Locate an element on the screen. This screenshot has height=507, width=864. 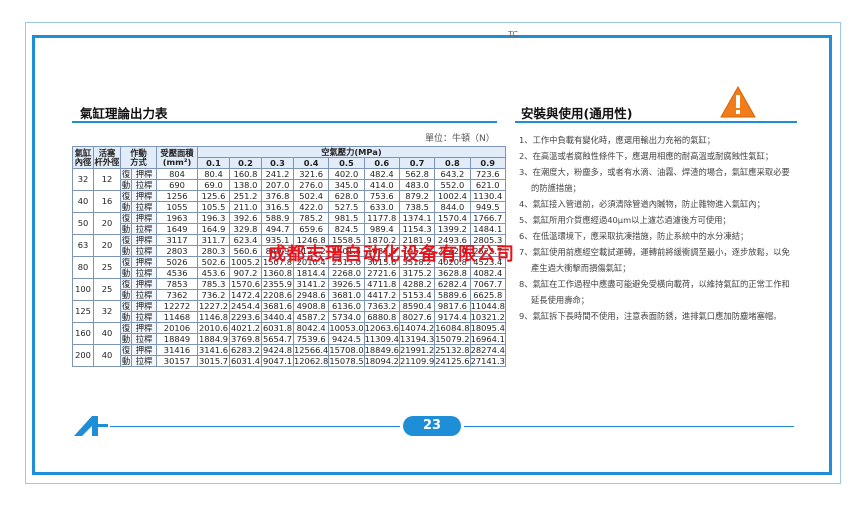
area-cell: 1963 is located at coordinates (177, 218).